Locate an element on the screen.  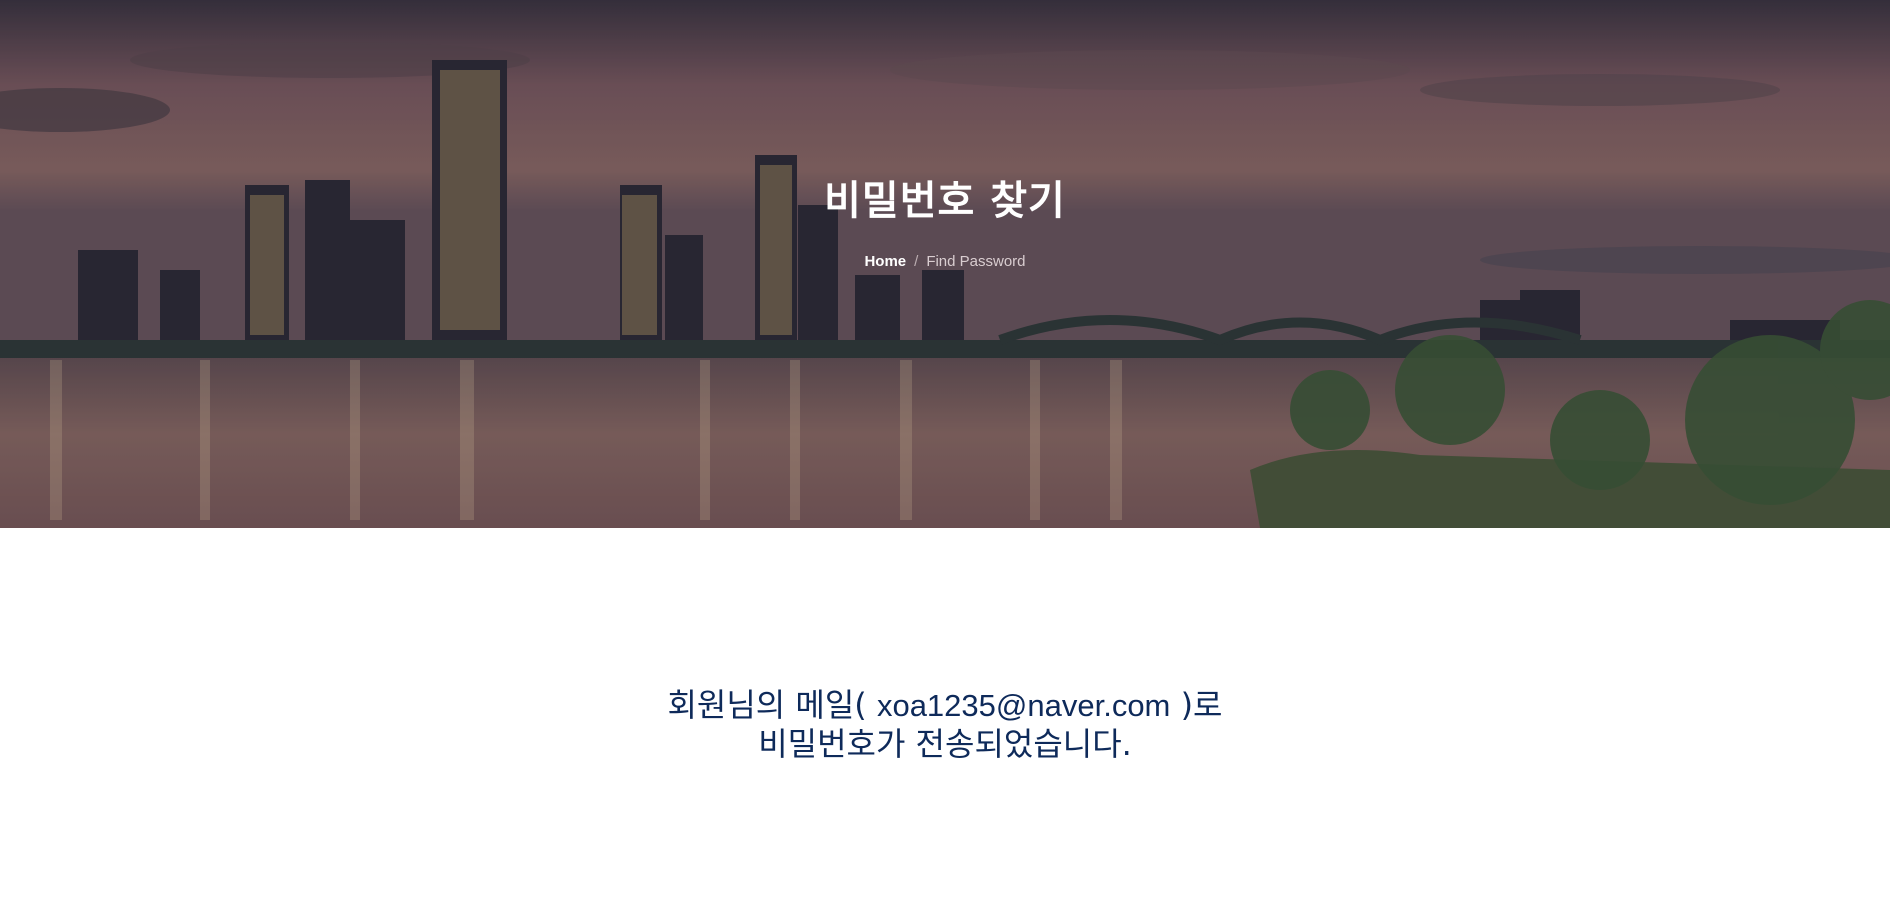
message-line-1: 회원님의 메일( xoa1235@naver.com )로 is located at coordinates (945, 705).